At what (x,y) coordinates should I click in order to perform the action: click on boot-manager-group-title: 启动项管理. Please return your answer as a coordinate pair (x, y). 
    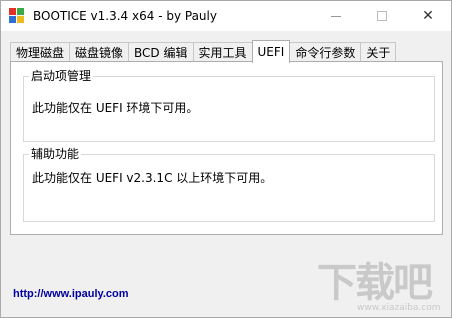
    Looking at the image, I should click on (61, 76).